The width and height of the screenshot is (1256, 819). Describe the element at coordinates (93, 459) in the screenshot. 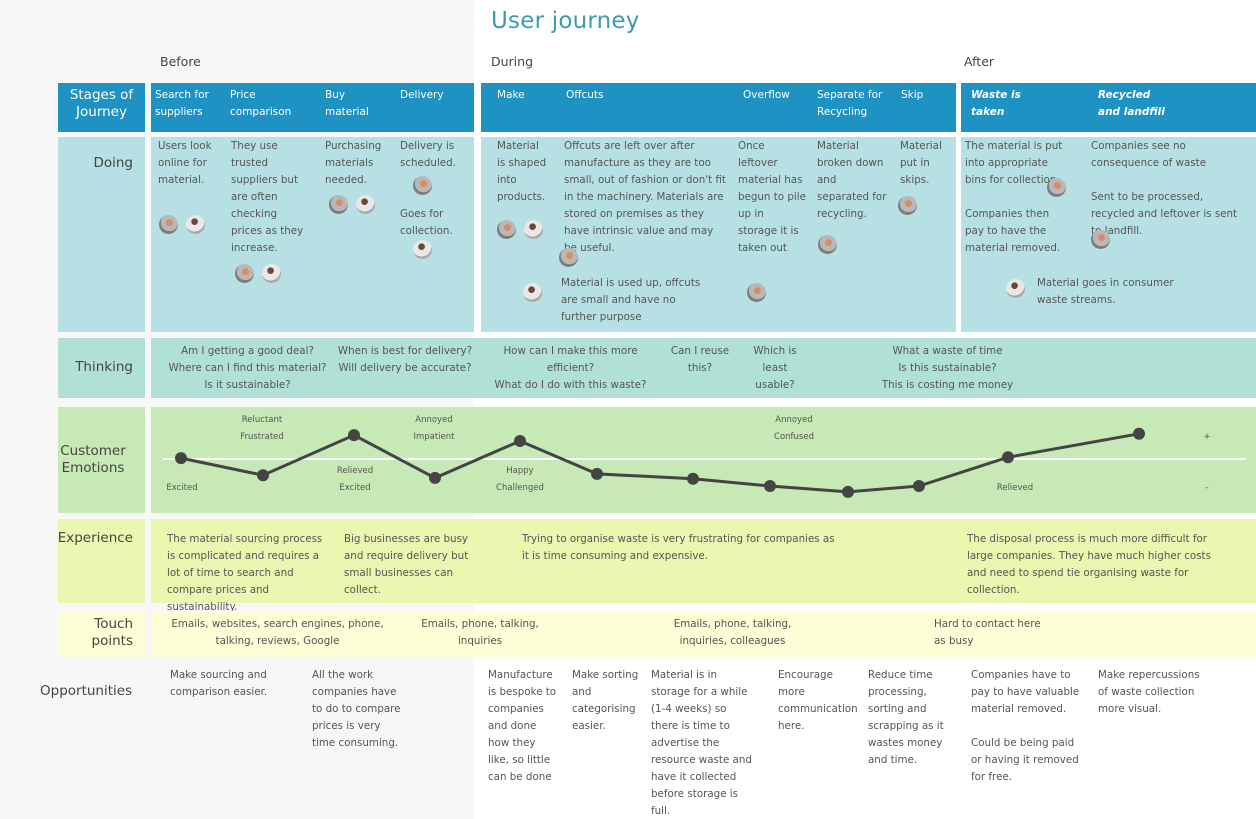

I see `emotions-row-label: Customer Emotions` at that location.